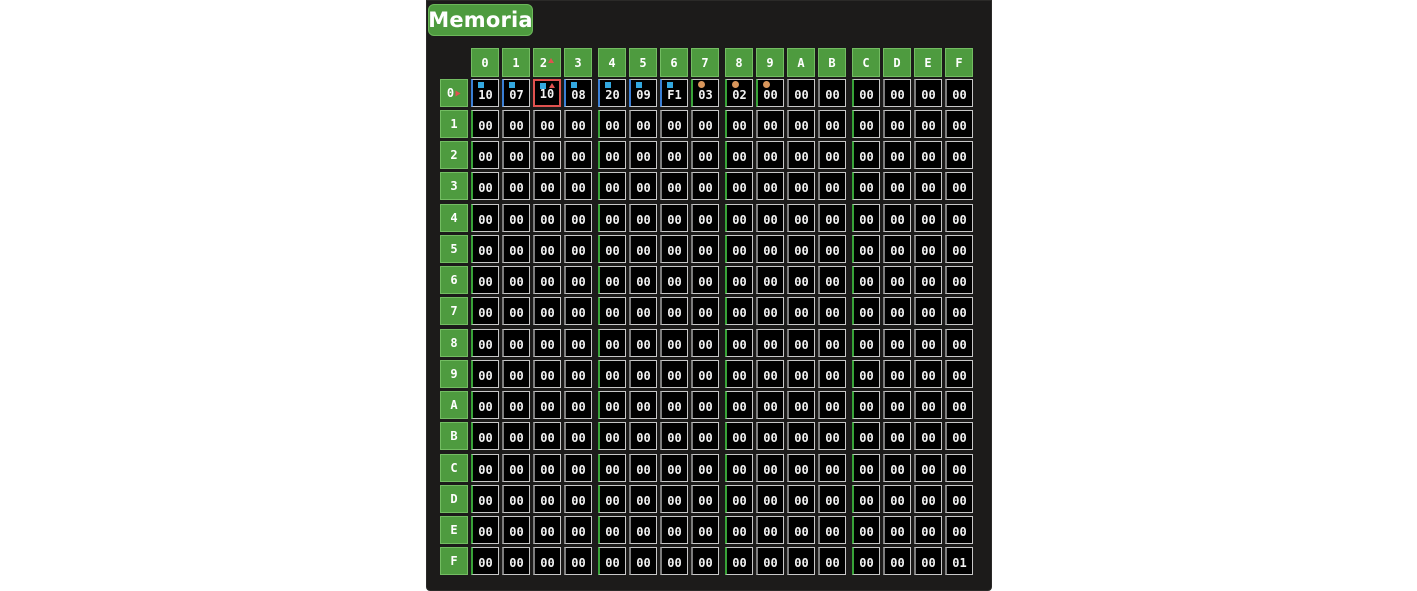  I want to click on memory-cell-df: 00, so click(959, 499).